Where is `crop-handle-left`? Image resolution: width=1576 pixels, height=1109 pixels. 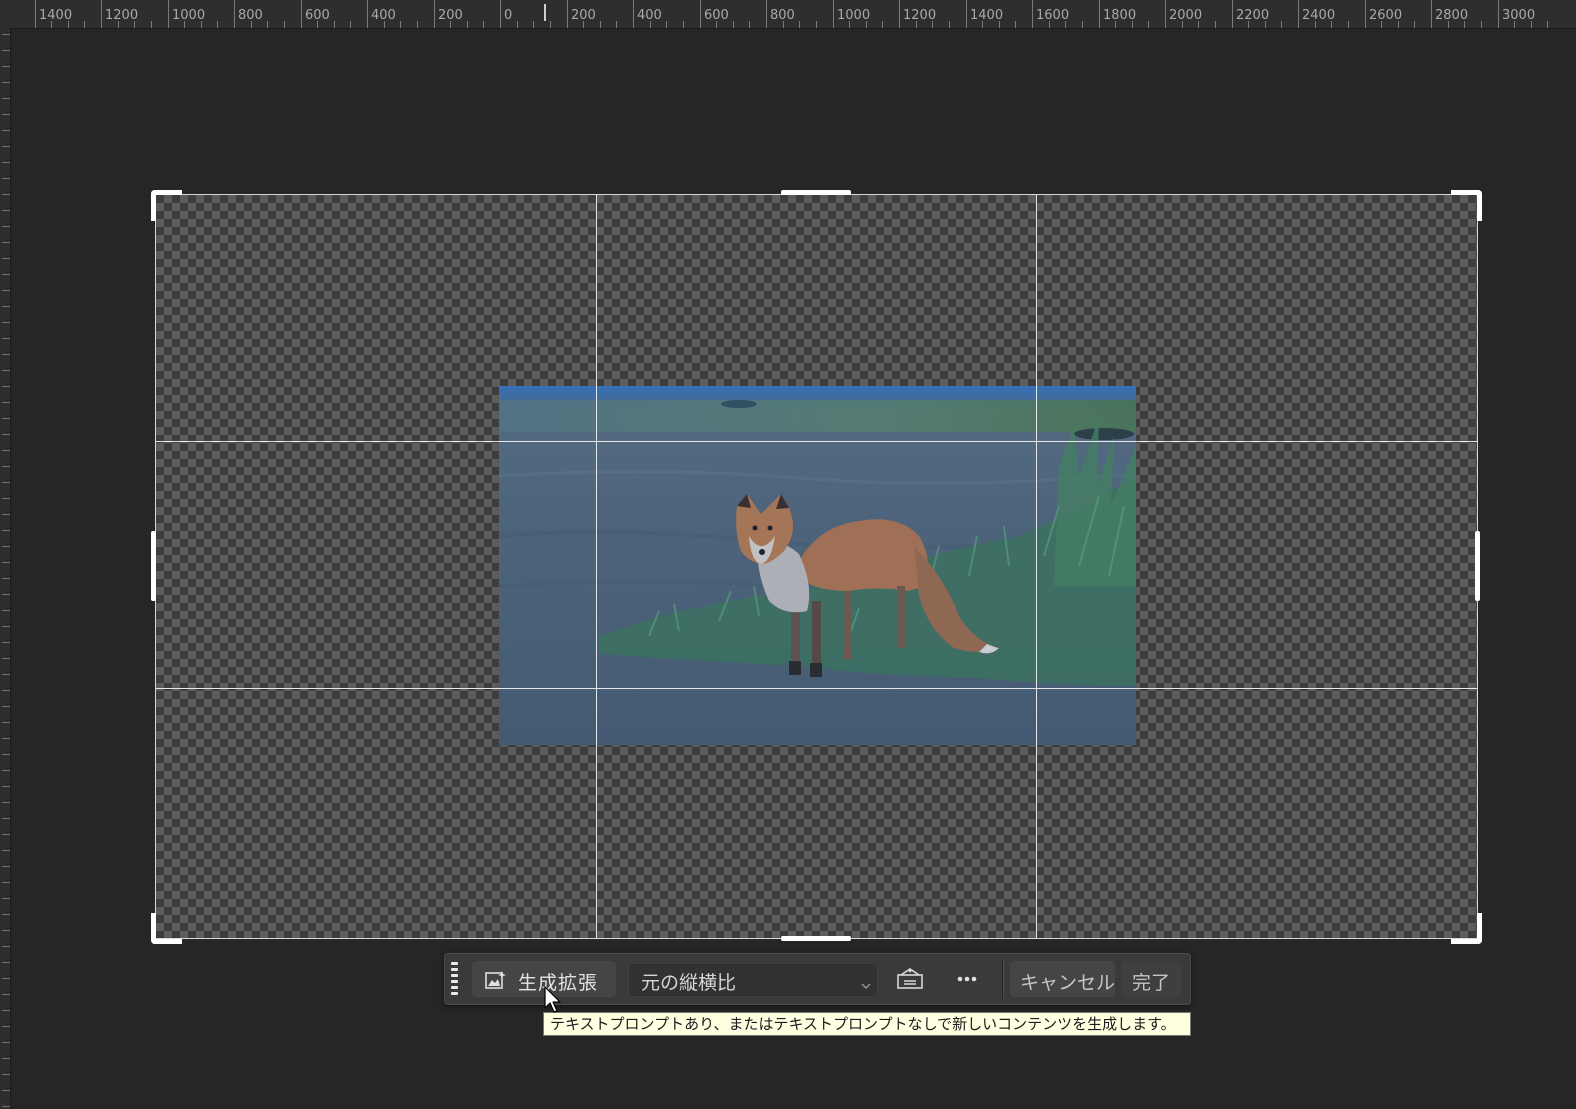 crop-handle-left is located at coordinates (153, 566).